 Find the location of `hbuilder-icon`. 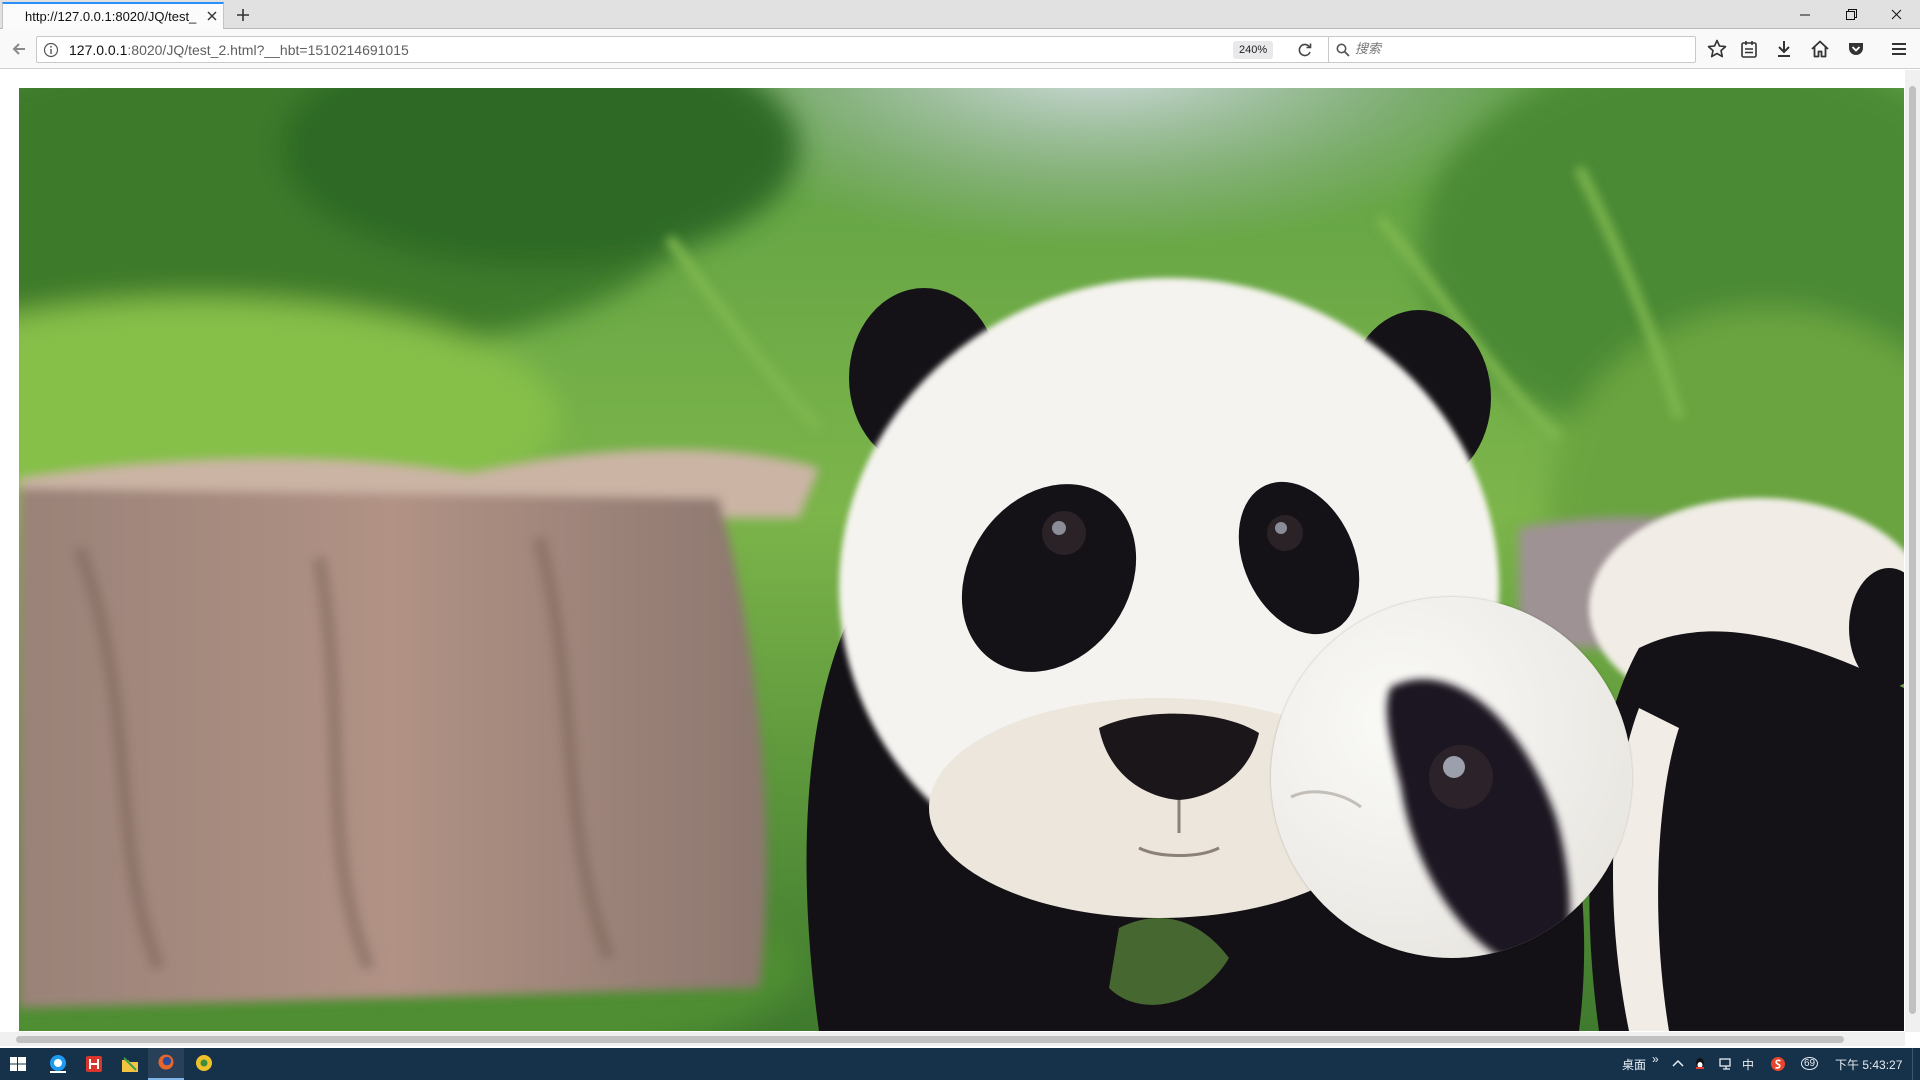

hbuilder-icon is located at coordinates (94, 1064).